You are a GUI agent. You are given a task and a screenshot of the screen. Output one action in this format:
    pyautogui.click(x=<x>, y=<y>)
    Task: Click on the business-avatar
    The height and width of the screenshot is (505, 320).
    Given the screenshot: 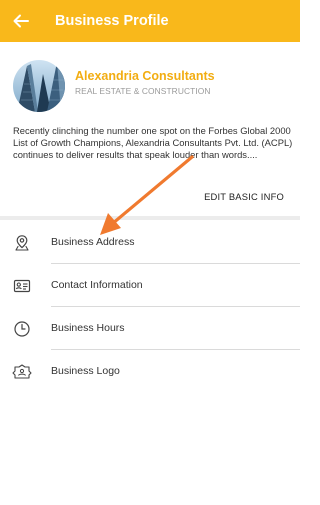 What is the action you would take?
    pyautogui.click(x=39, y=86)
    